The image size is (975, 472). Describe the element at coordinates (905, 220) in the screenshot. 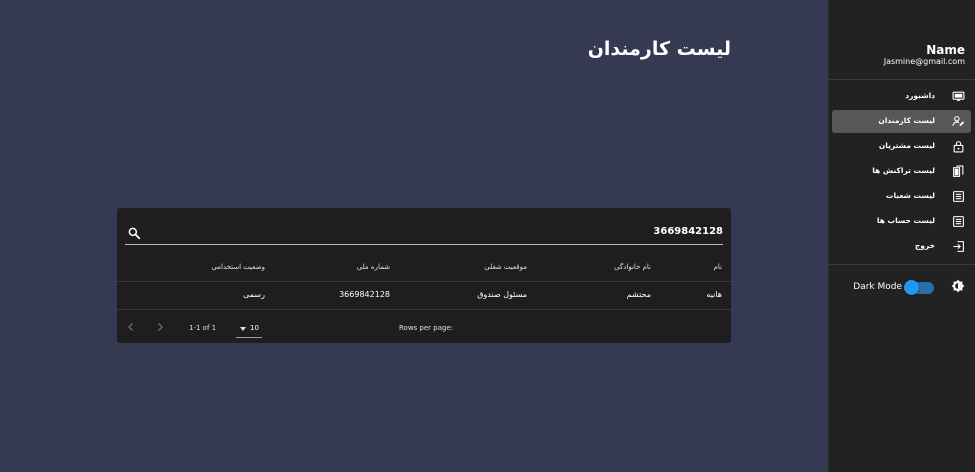

I see `sidebar-item-label: لیست حساب ها` at that location.